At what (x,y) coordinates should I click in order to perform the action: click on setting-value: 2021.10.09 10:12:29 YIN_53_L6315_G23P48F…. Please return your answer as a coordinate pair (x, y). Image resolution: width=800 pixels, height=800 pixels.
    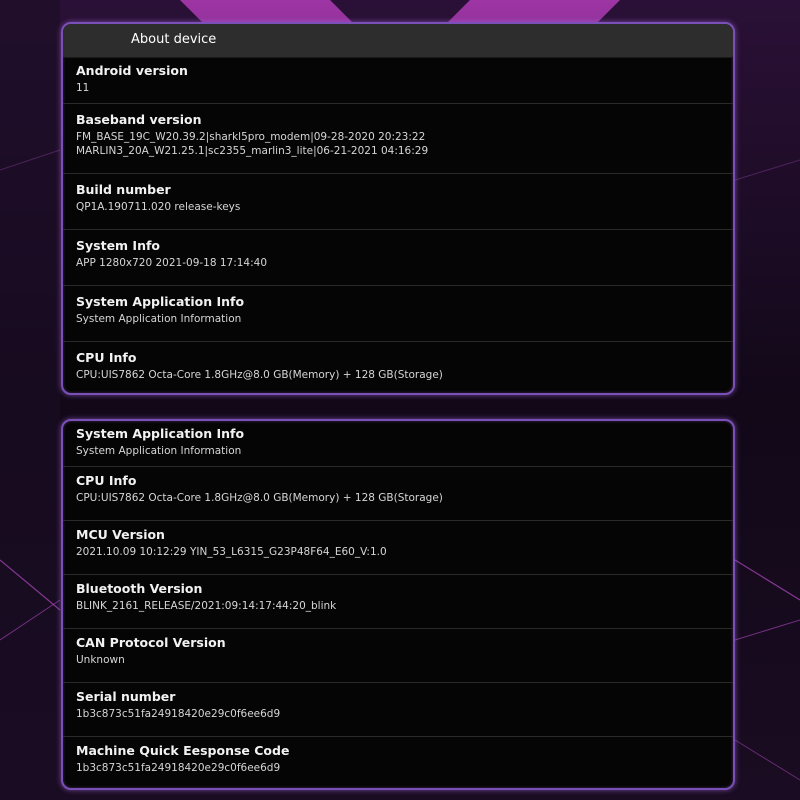
    Looking at the image, I should click on (231, 552).